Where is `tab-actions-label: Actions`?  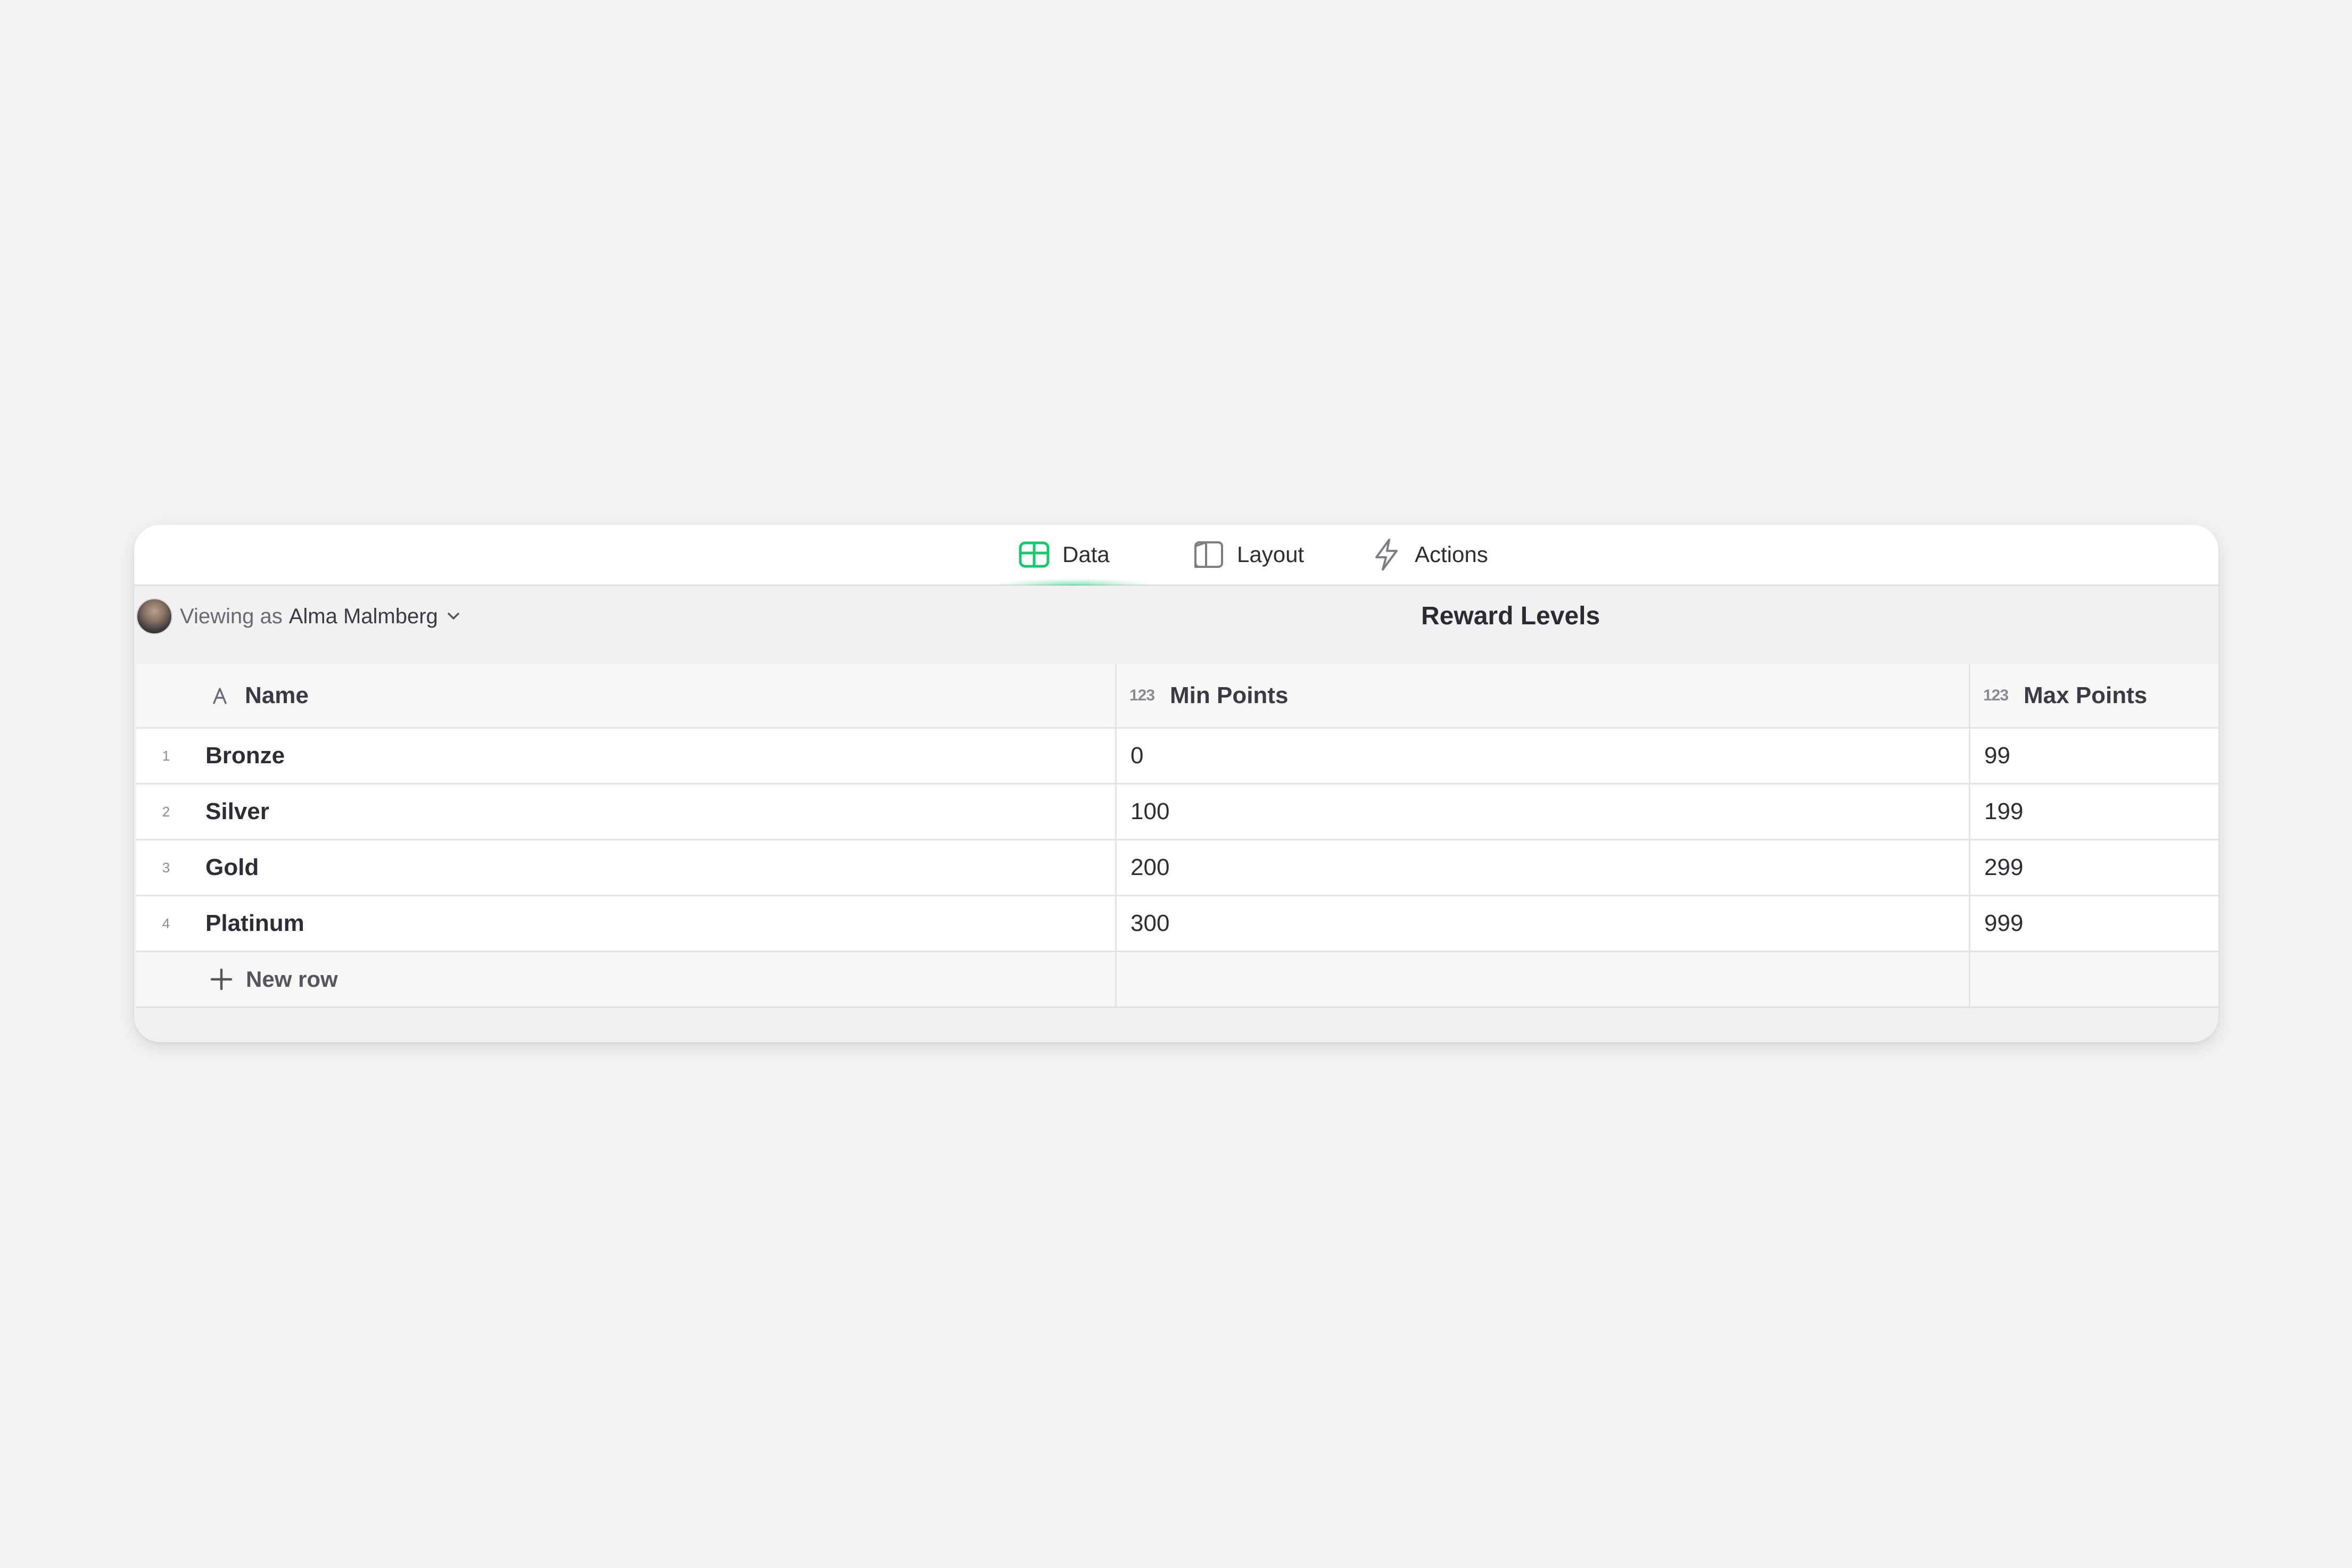
tab-actions-label: Actions is located at coordinates (1452, 555).